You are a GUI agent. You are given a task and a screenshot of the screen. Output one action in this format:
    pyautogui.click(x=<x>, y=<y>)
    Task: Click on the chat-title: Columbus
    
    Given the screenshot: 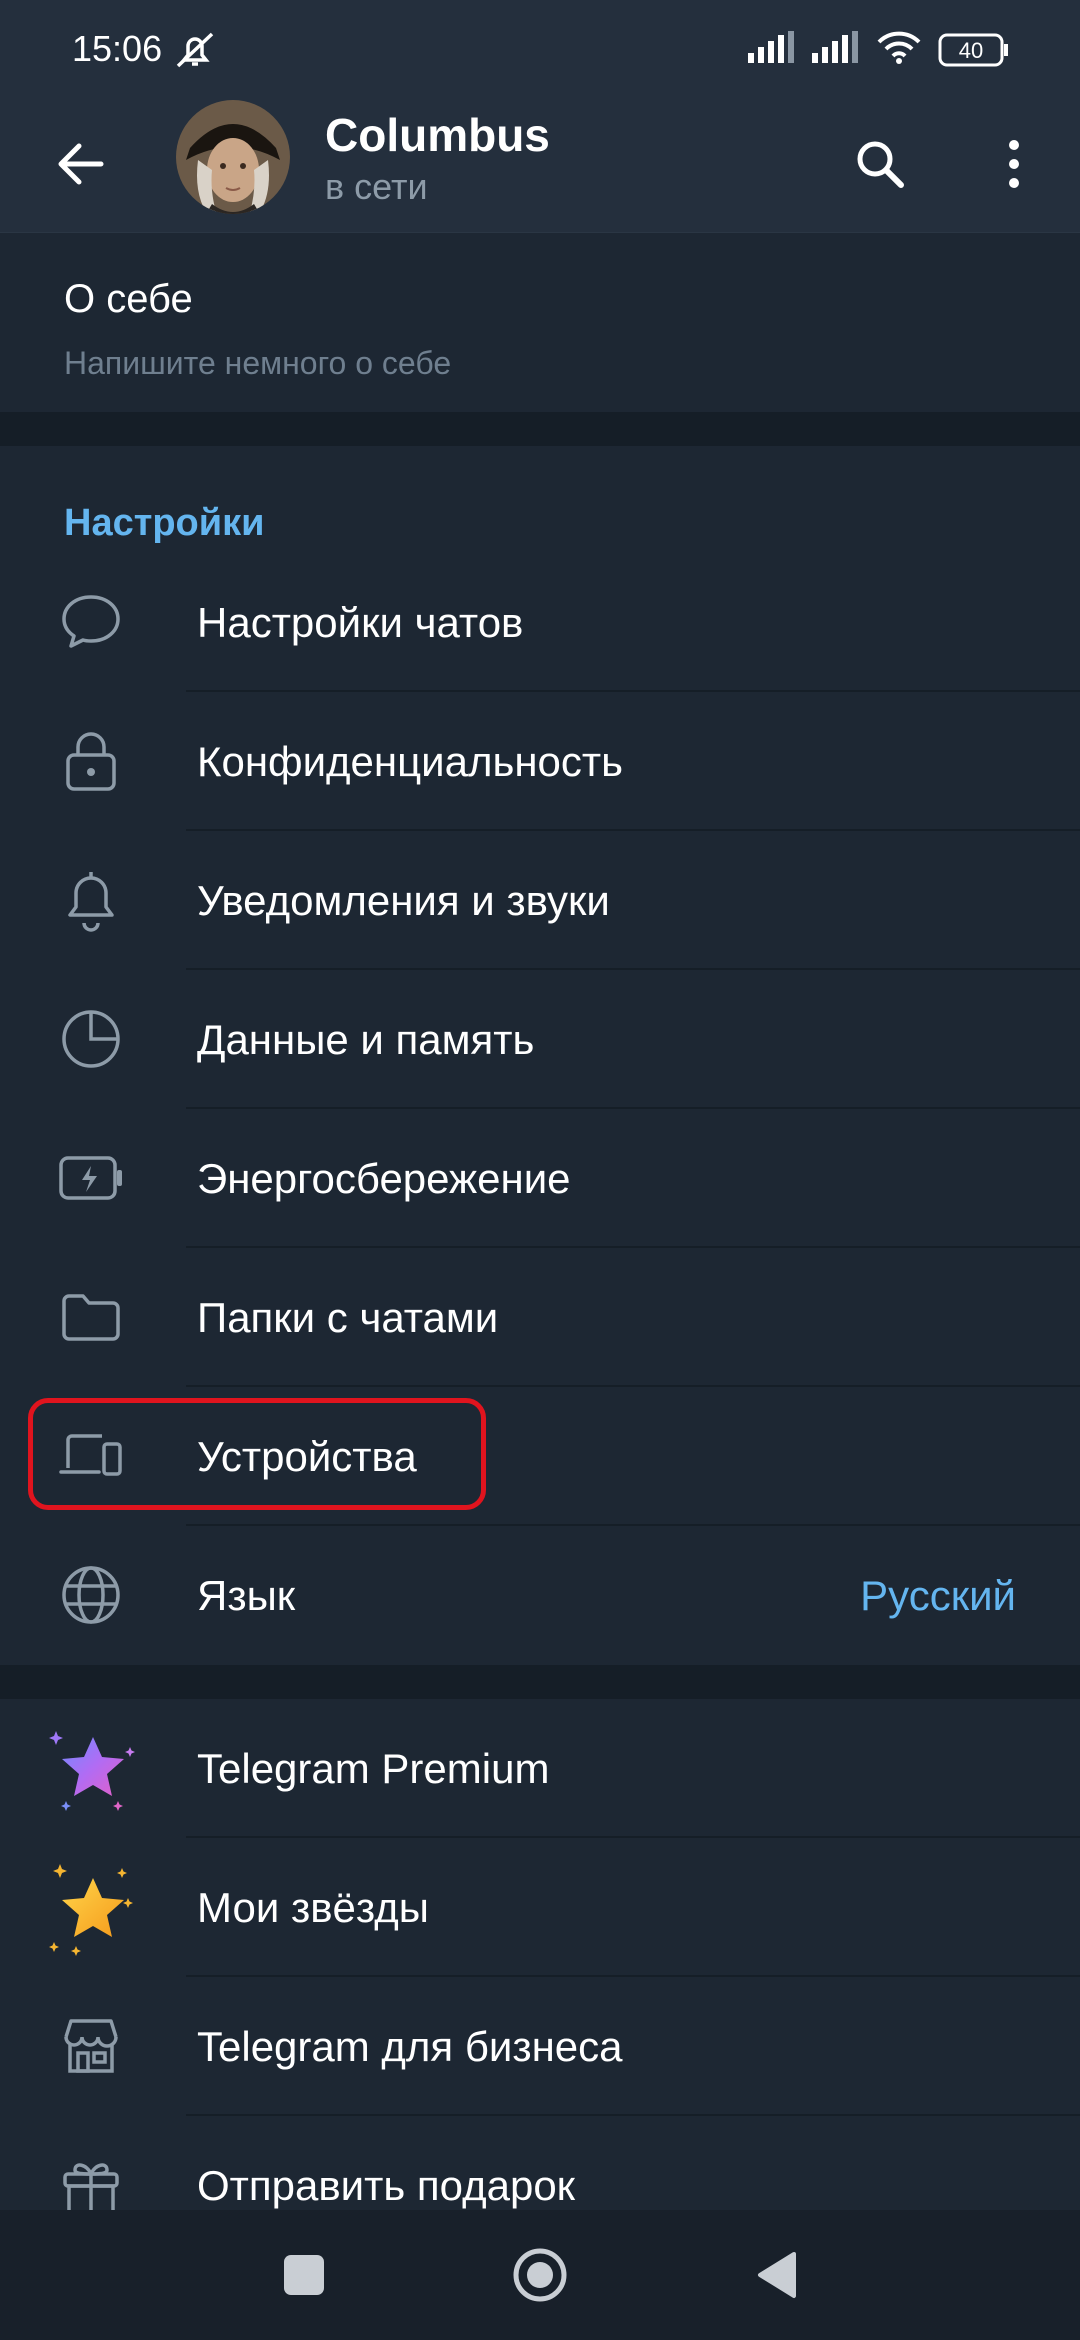 What is the action you would take?
    pyautogui.click(x=437, y=135)
    